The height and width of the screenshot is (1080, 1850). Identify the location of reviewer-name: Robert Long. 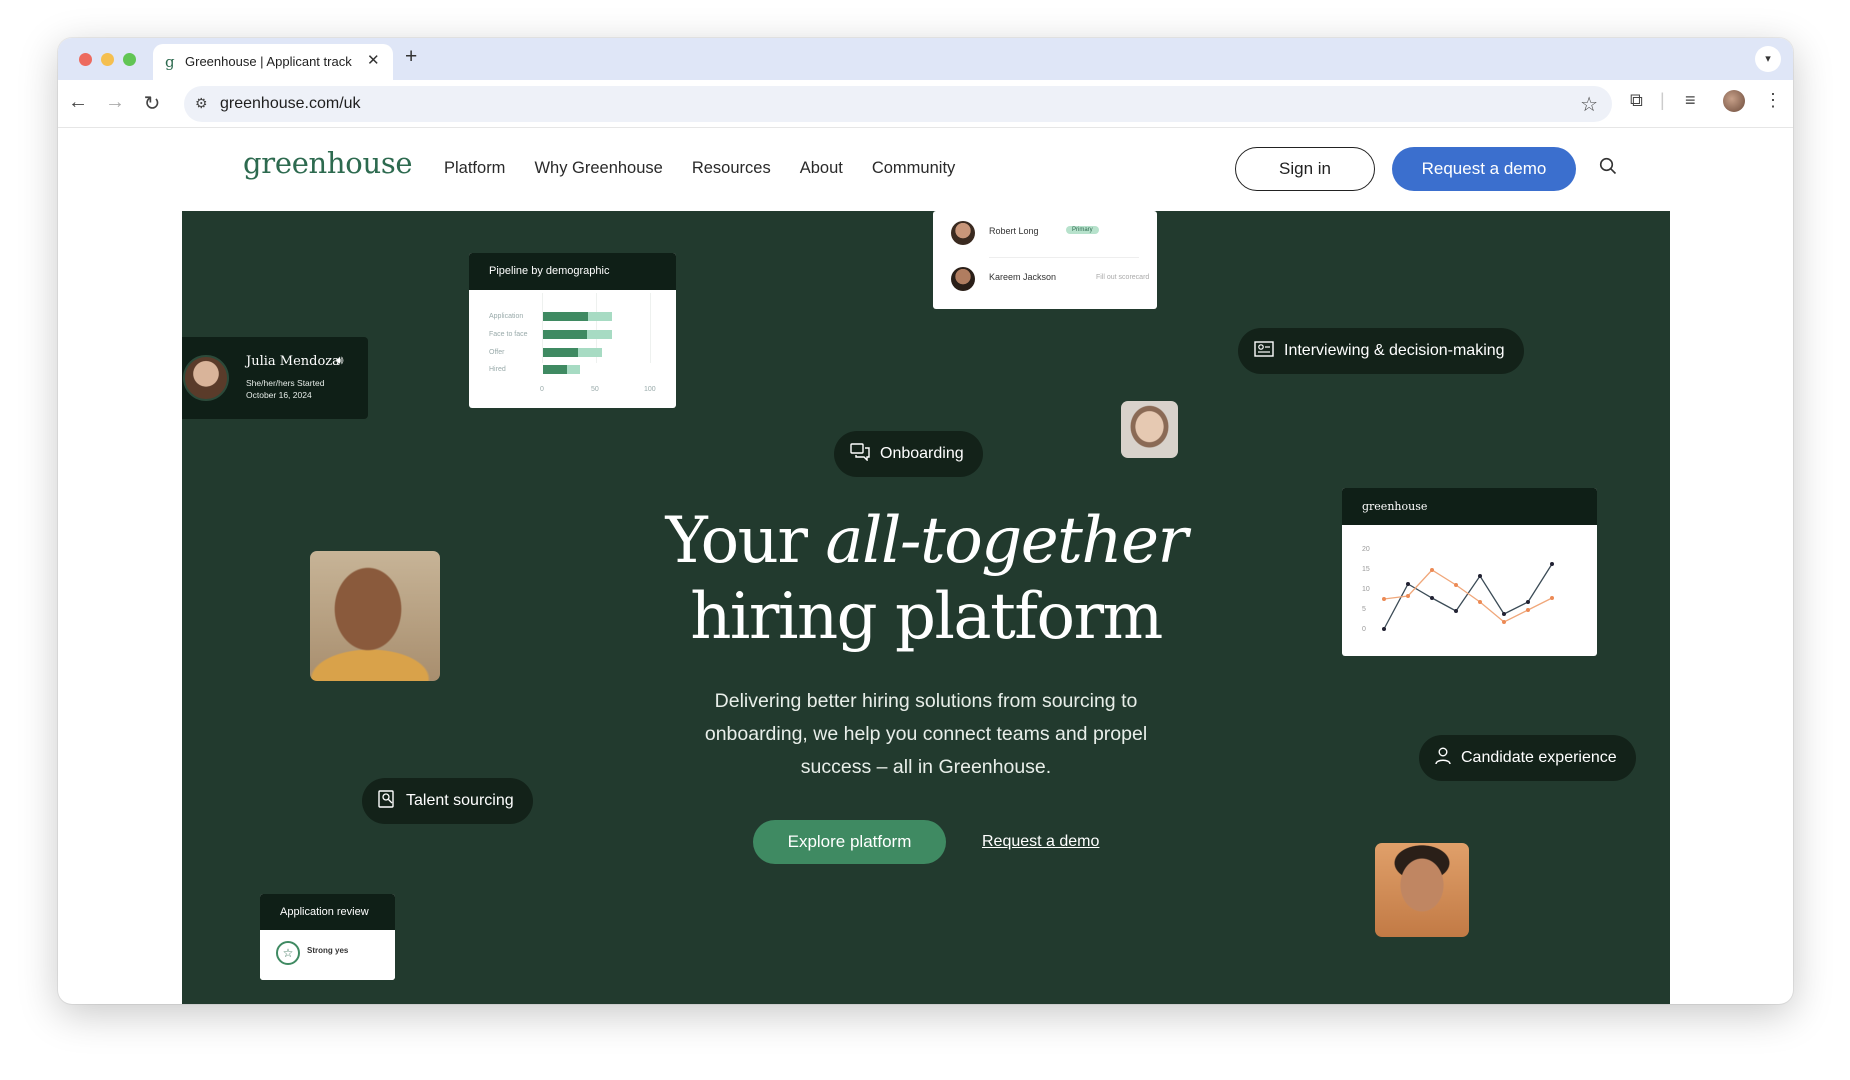
(1014, 231).